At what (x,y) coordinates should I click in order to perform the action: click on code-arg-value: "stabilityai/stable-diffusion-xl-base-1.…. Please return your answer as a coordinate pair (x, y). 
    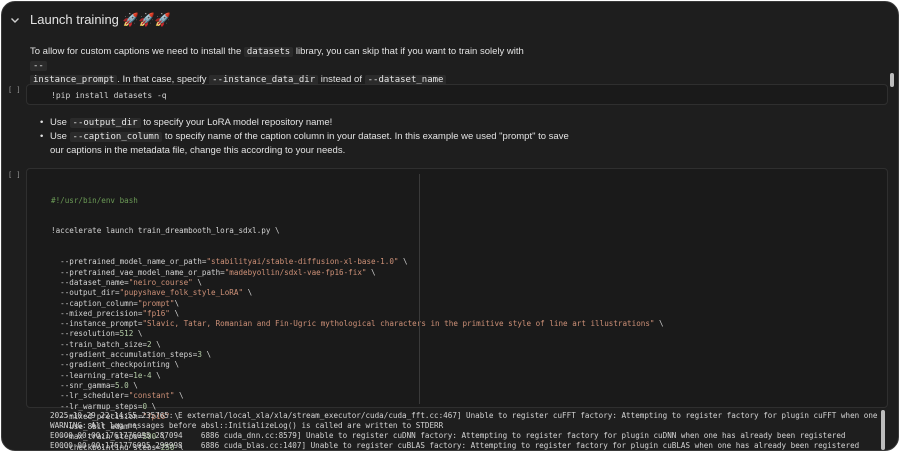
    Looking at the image, I should click on (302, 262).